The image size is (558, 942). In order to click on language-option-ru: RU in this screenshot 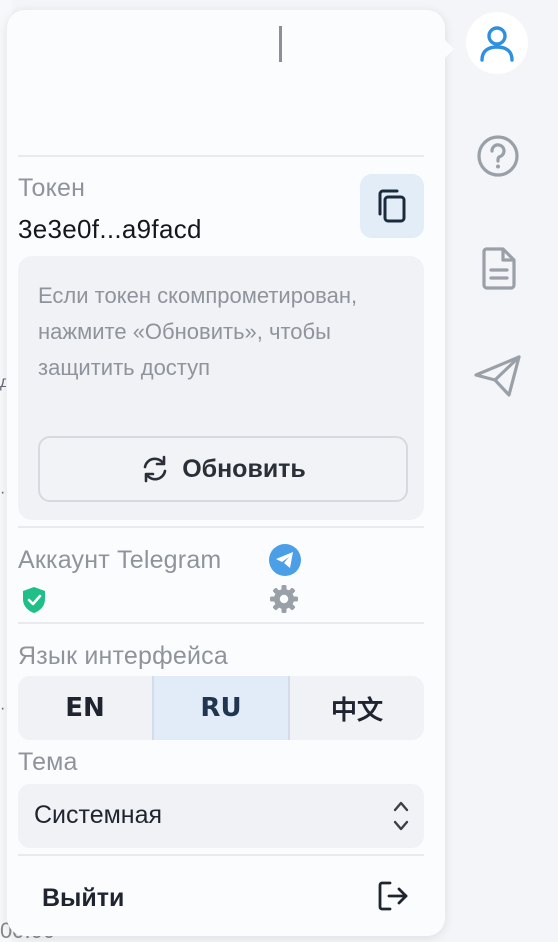, I will do `click(221, 708)`.